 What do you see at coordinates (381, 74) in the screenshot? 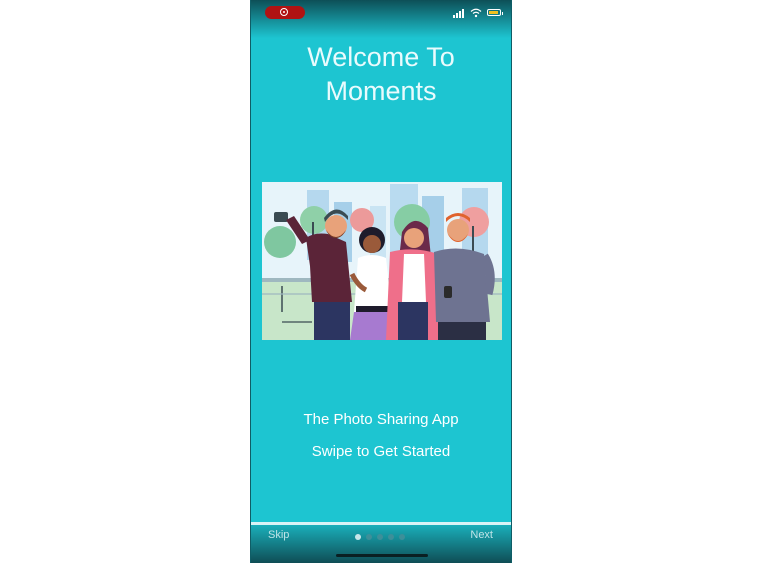
I see `page-title: Welcome To Moments` at bounding box center [381, 74].